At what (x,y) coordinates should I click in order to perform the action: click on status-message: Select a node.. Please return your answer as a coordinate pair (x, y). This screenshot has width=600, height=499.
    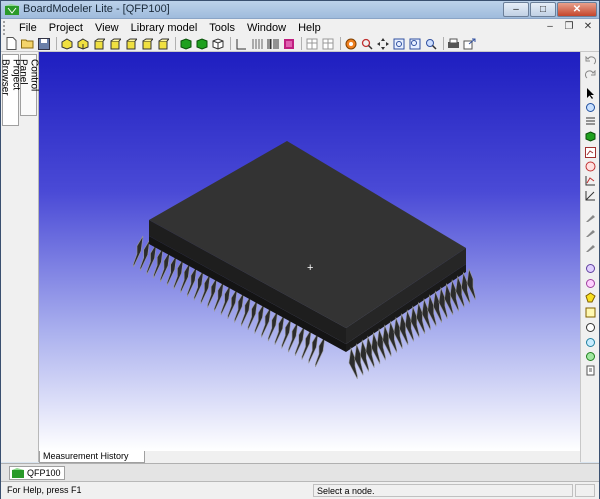
    Looking at the image, I should click on (443, 490).